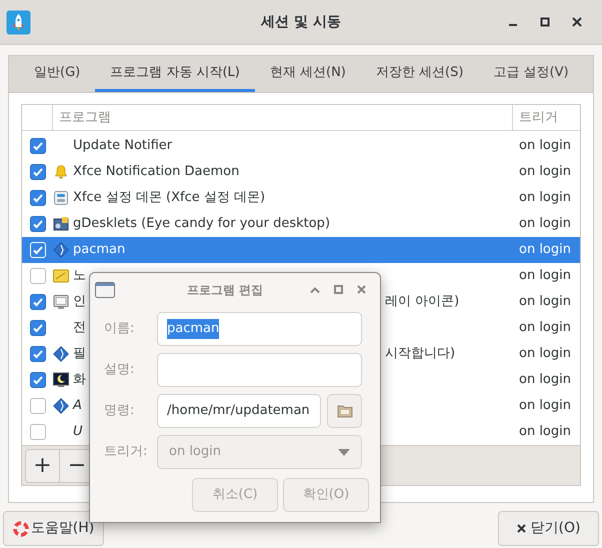 The image size is (602, 548). I want to click on program-name: gDesklets (Eye candy for your desktop), so click(201, 224).